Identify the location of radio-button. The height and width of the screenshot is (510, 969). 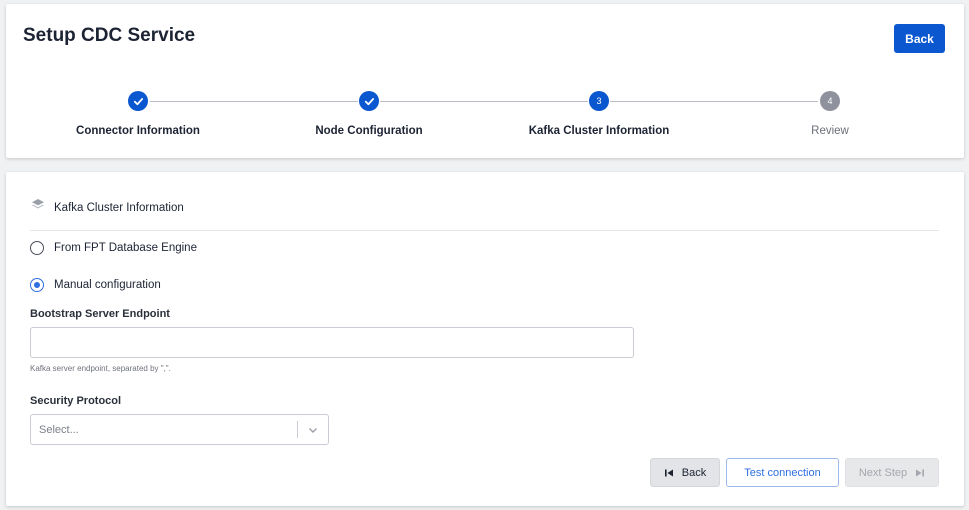
(37, 248).